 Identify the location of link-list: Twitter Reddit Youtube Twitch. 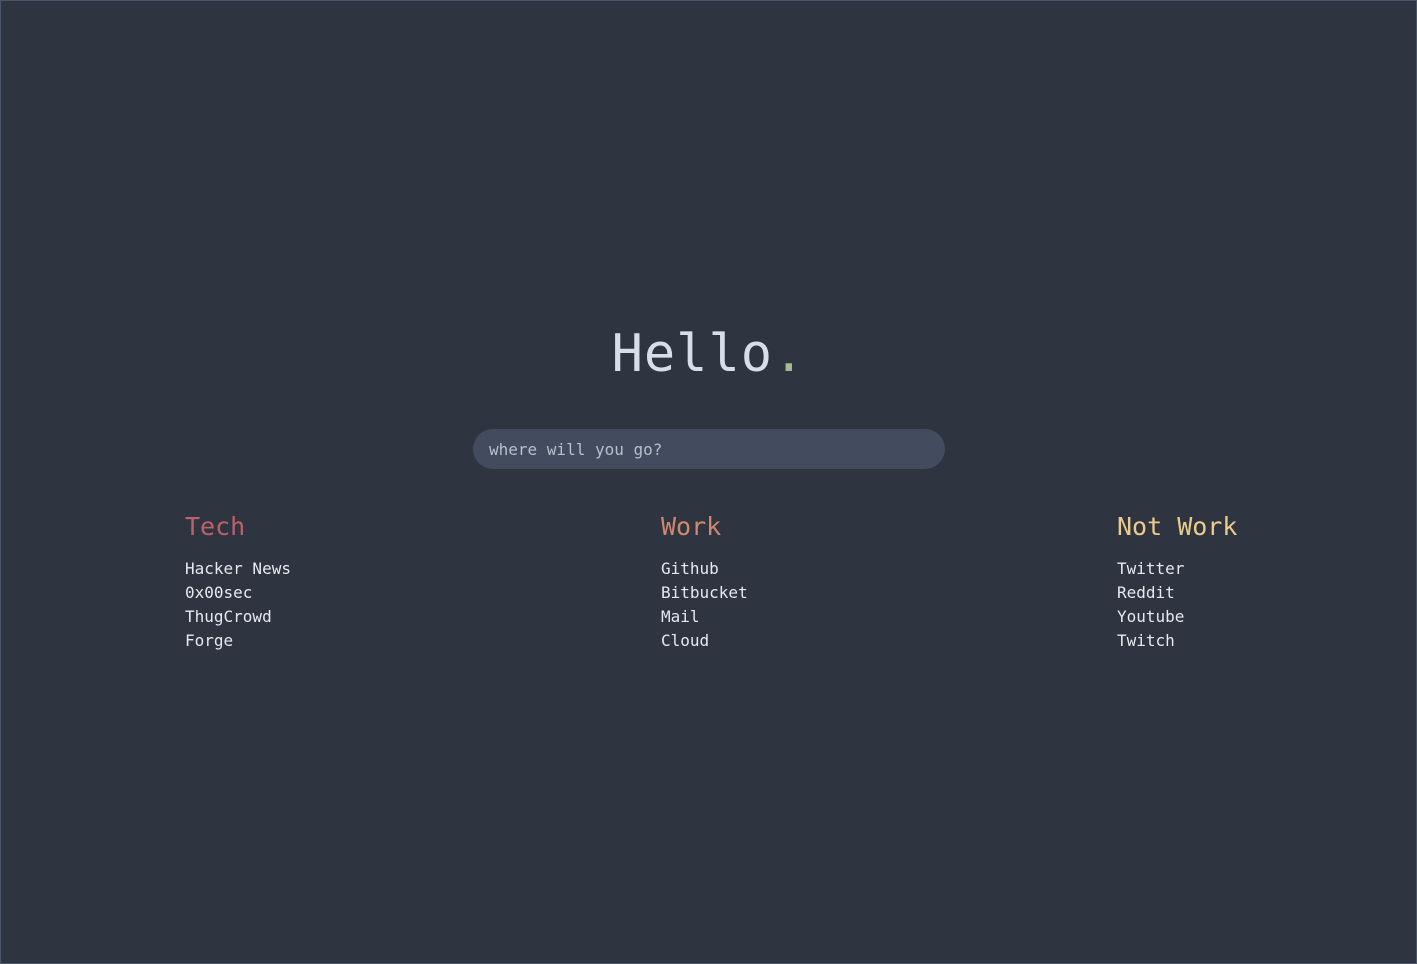
(1177, 605).